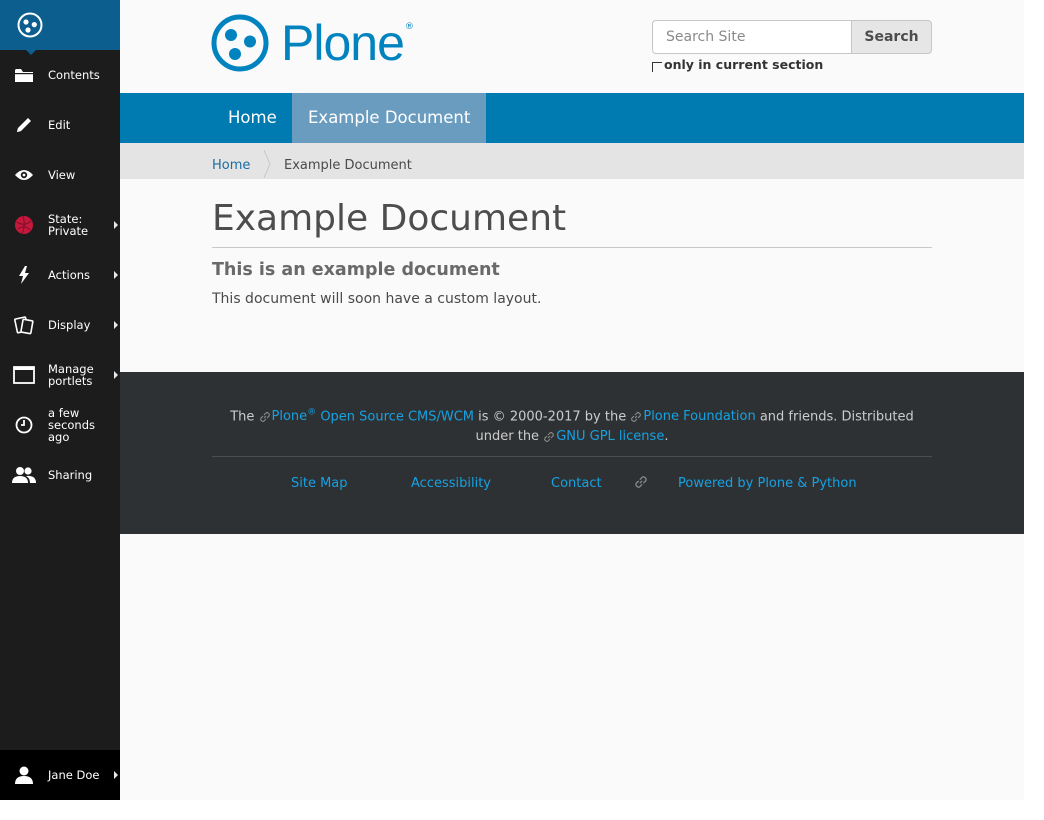  What do you see at coordinates (267, 164) in the screenshot?
I see `breadcrumb-separator-icon` at bounding box center [267, 164].